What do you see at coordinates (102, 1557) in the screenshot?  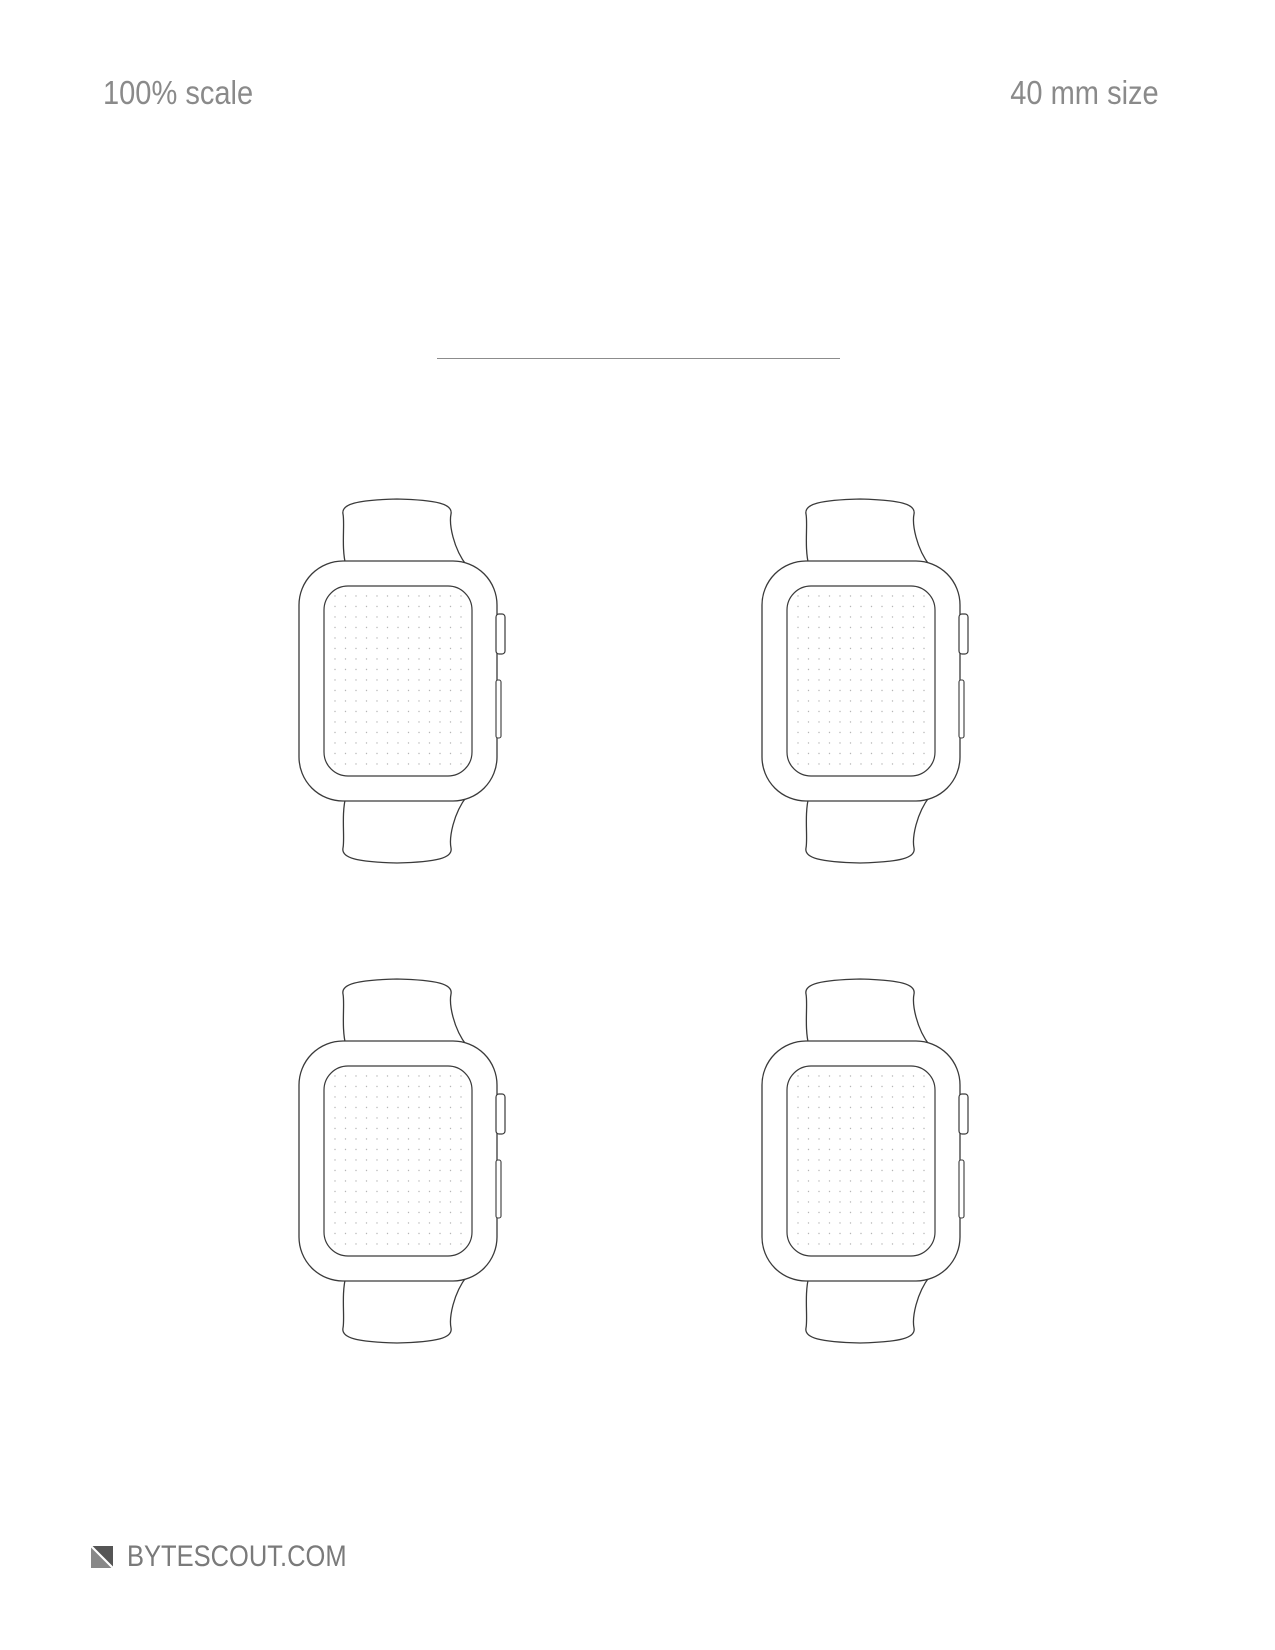 I see `bytescout-logo-icon` at bounding box center [102, 1557].